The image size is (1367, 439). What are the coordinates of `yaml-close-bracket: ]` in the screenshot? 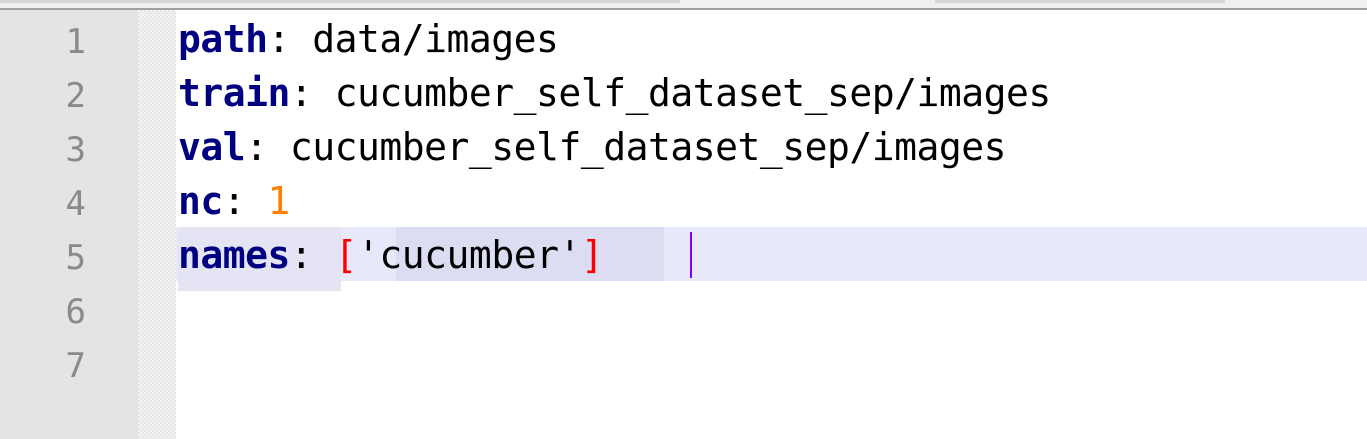 It's located at (592, 255).